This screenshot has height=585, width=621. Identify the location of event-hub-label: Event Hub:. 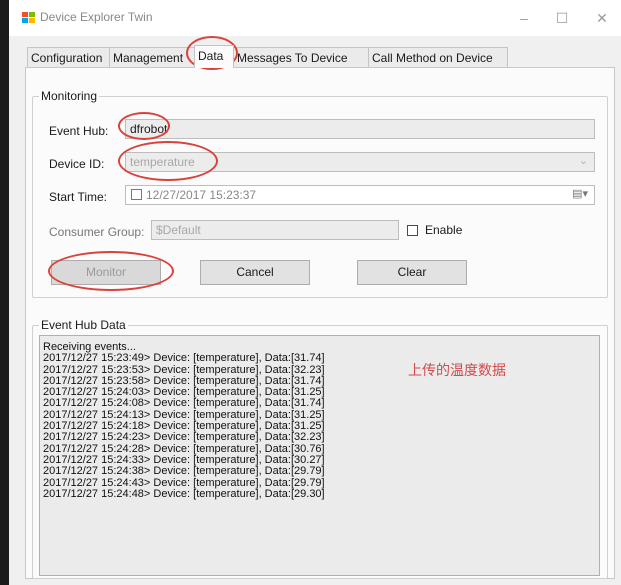
(79, 131).